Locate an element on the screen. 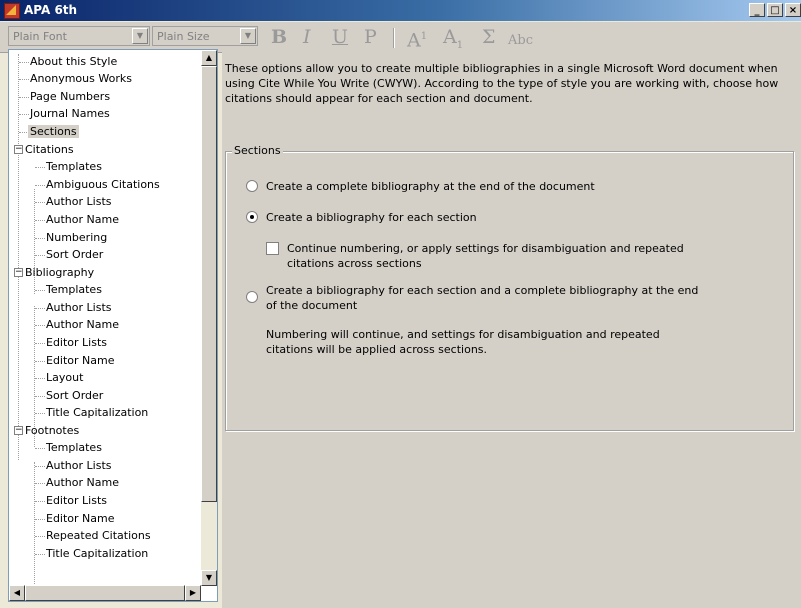 The height and width of the screenshot is (608, 801). tree-item-label: Citations is located at coordinates (49, 149).